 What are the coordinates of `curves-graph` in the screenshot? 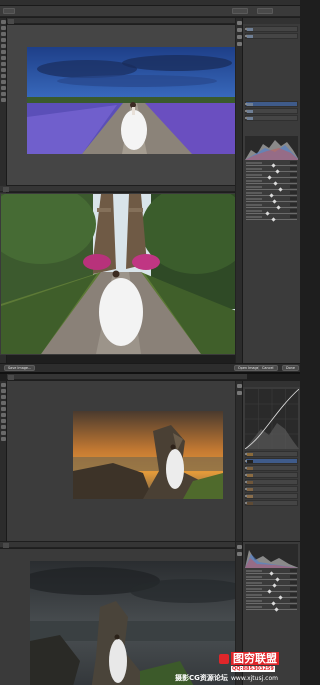 It's located at (272, 419).